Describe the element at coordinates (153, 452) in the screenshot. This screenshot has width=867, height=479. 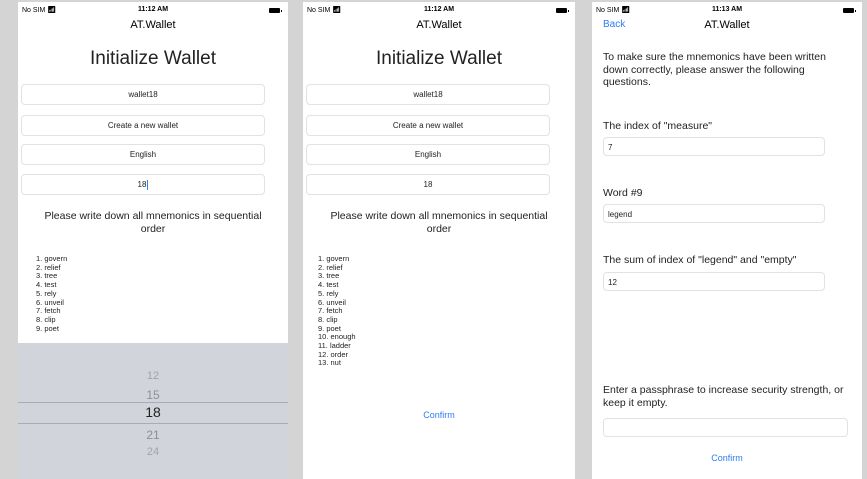
I see `picker-option: 24` at that location.